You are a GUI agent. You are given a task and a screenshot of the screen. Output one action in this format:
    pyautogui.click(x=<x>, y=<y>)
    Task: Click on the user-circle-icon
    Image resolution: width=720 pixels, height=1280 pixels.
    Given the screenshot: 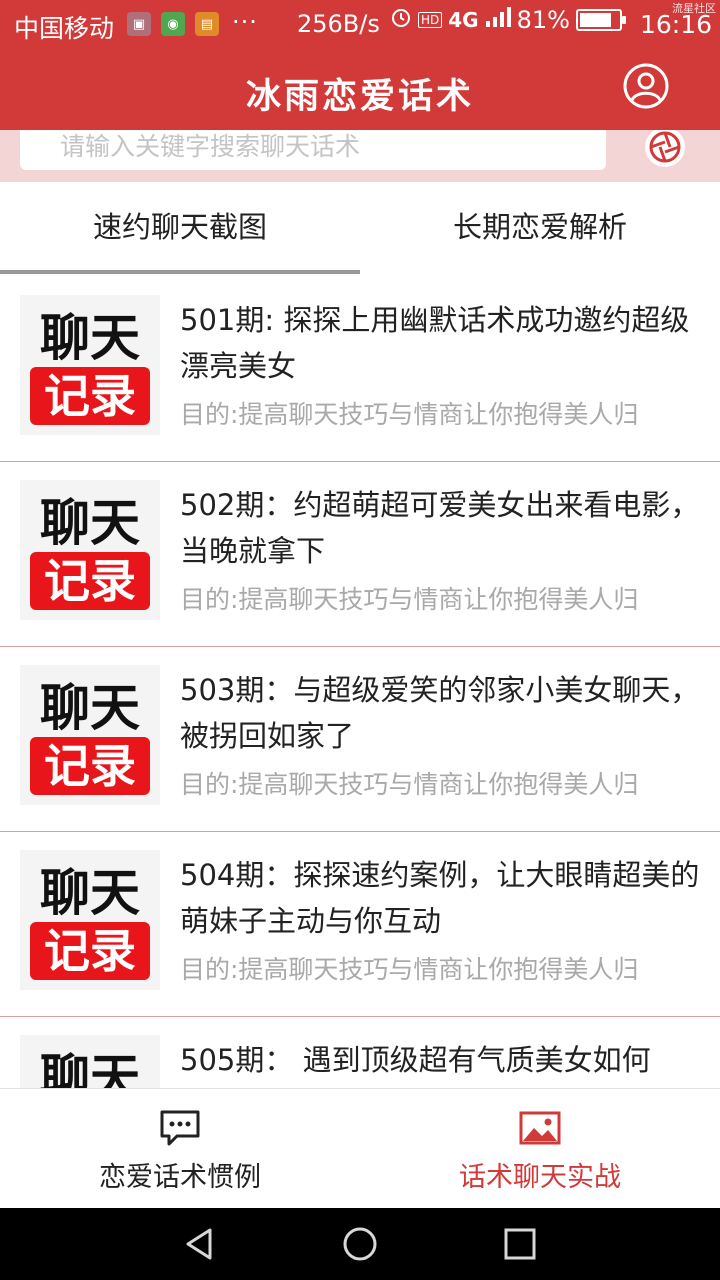 What is the action you would take?
    pyautogui.click(x=646, y=86)
    